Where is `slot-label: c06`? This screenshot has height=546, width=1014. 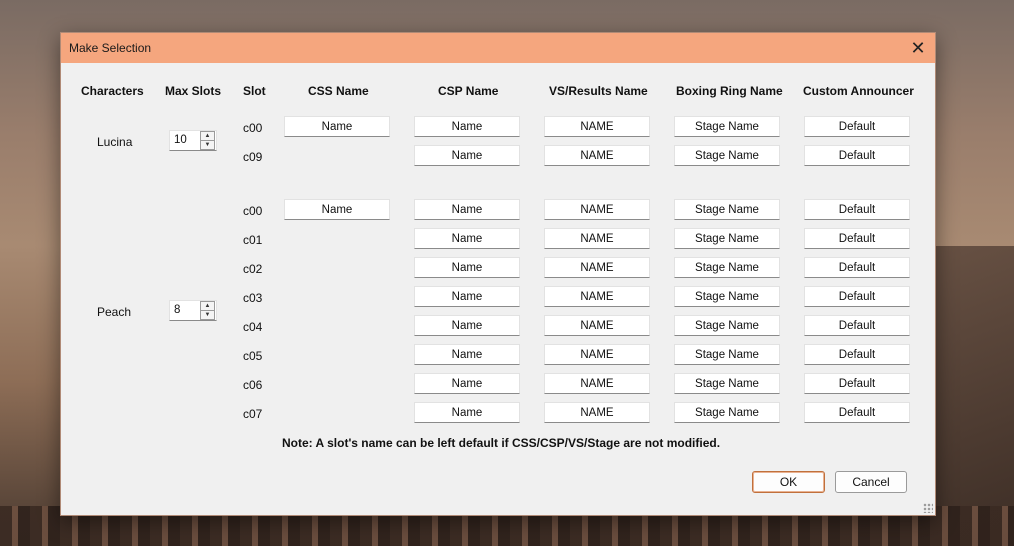
slot-label: c06 is located at coordinates (253, 385).